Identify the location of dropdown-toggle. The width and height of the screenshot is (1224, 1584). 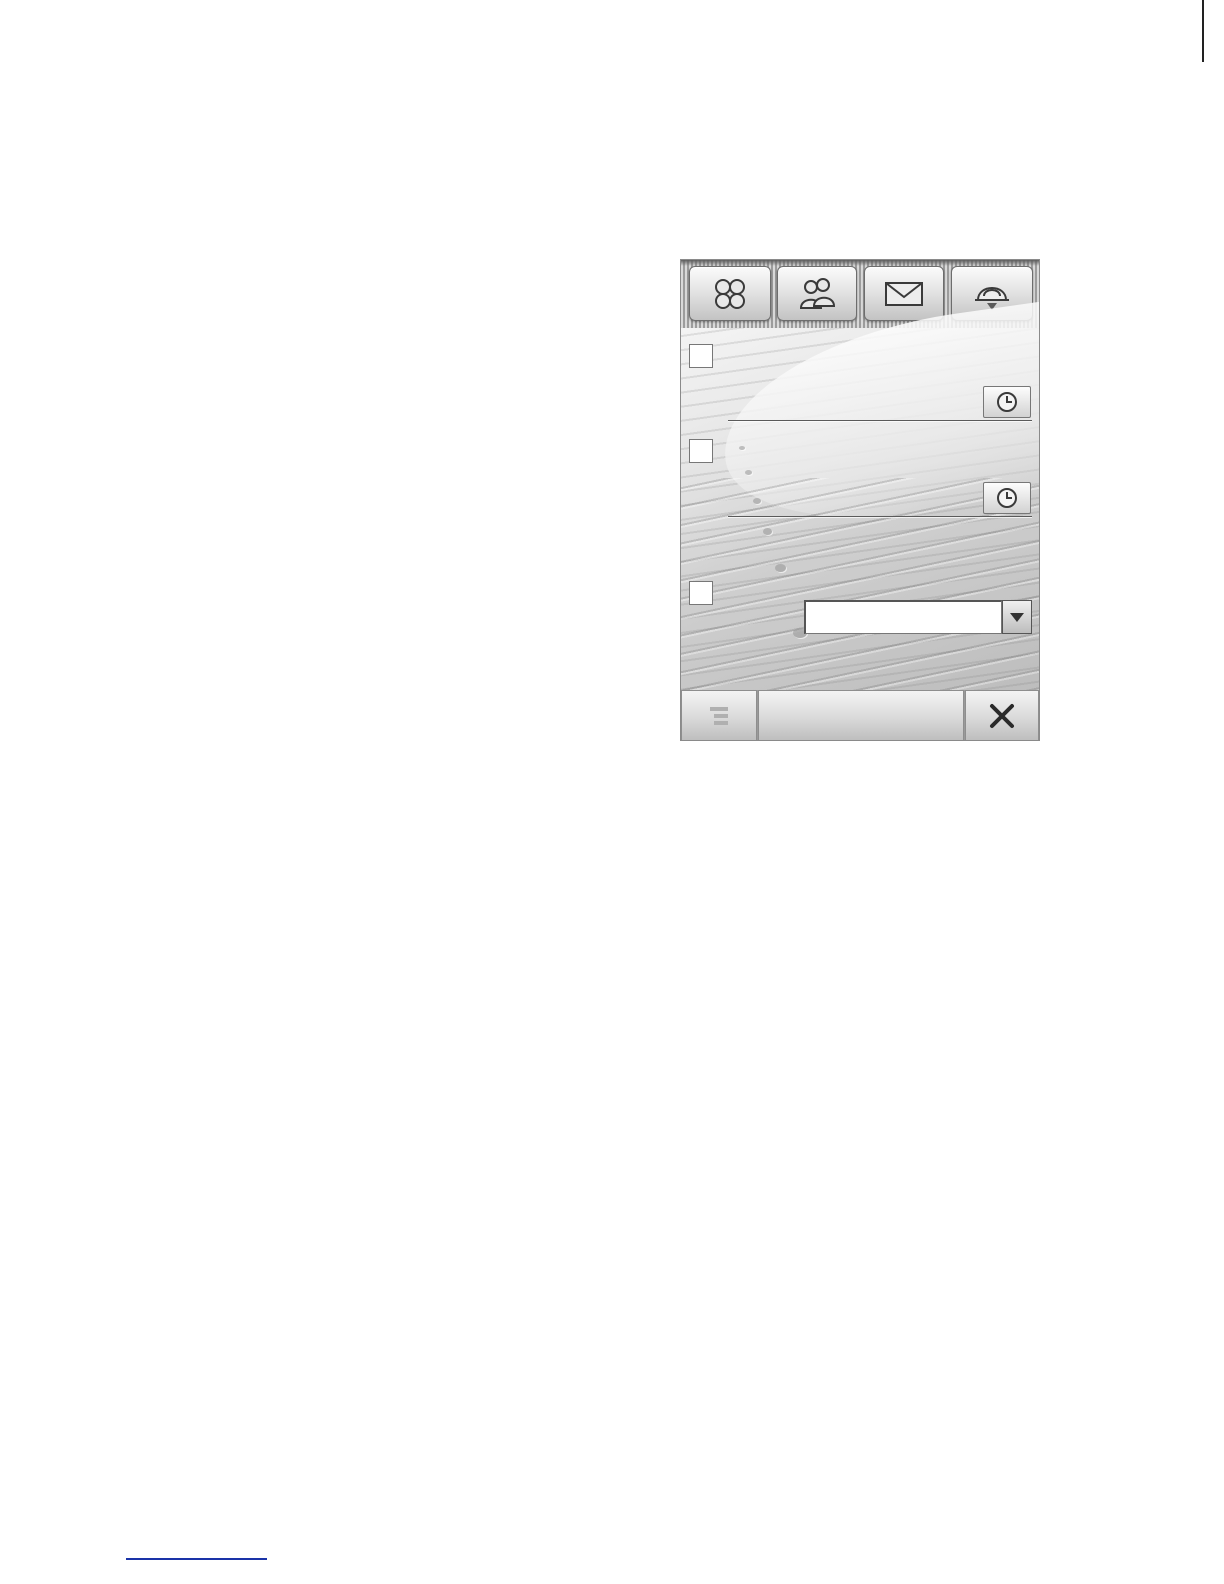
(1017, 617).